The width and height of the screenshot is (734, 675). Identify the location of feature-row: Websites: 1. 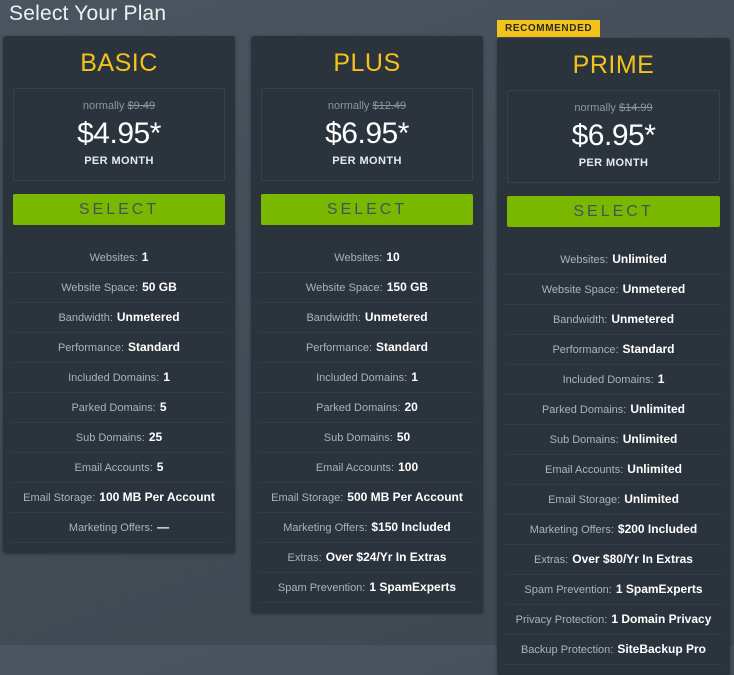
(119, 257).